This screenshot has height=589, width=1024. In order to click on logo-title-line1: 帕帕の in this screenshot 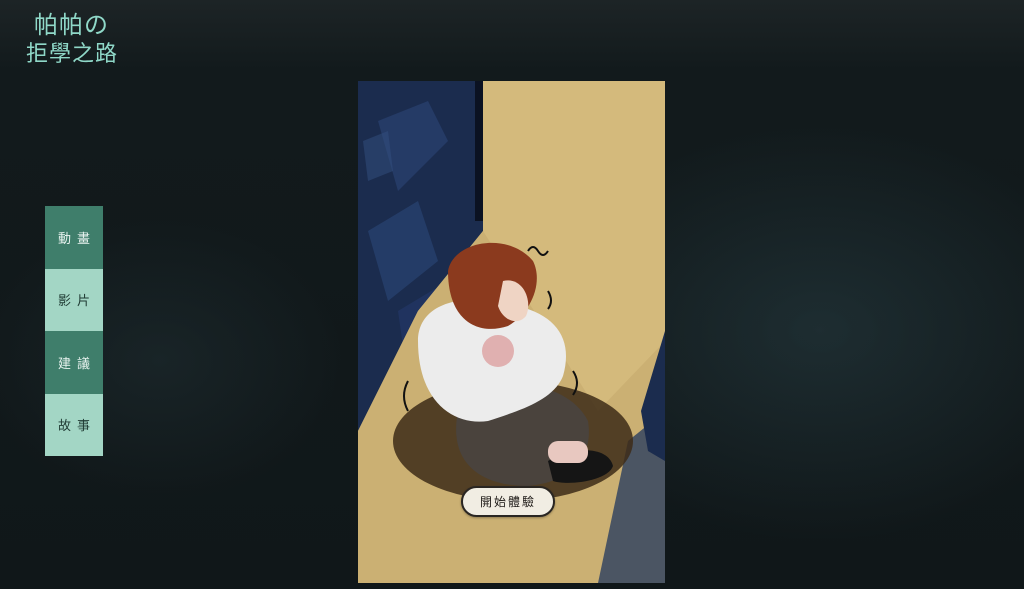, I will do `click(71, 25)`.